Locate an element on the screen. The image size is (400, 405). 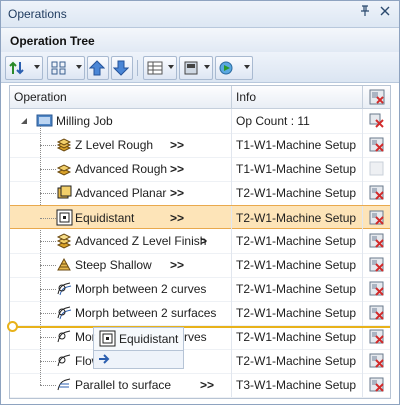
operation-name: Morph between 2 curves is located at coordinates (141, 289).